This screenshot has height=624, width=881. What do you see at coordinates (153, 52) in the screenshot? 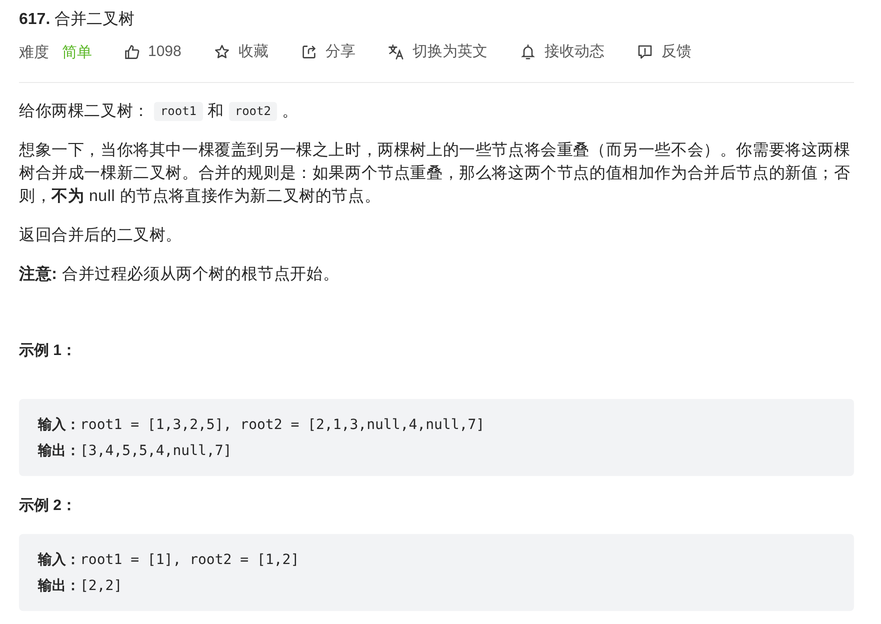
I see `like-button: 1098` at bounding box center [153, 52].